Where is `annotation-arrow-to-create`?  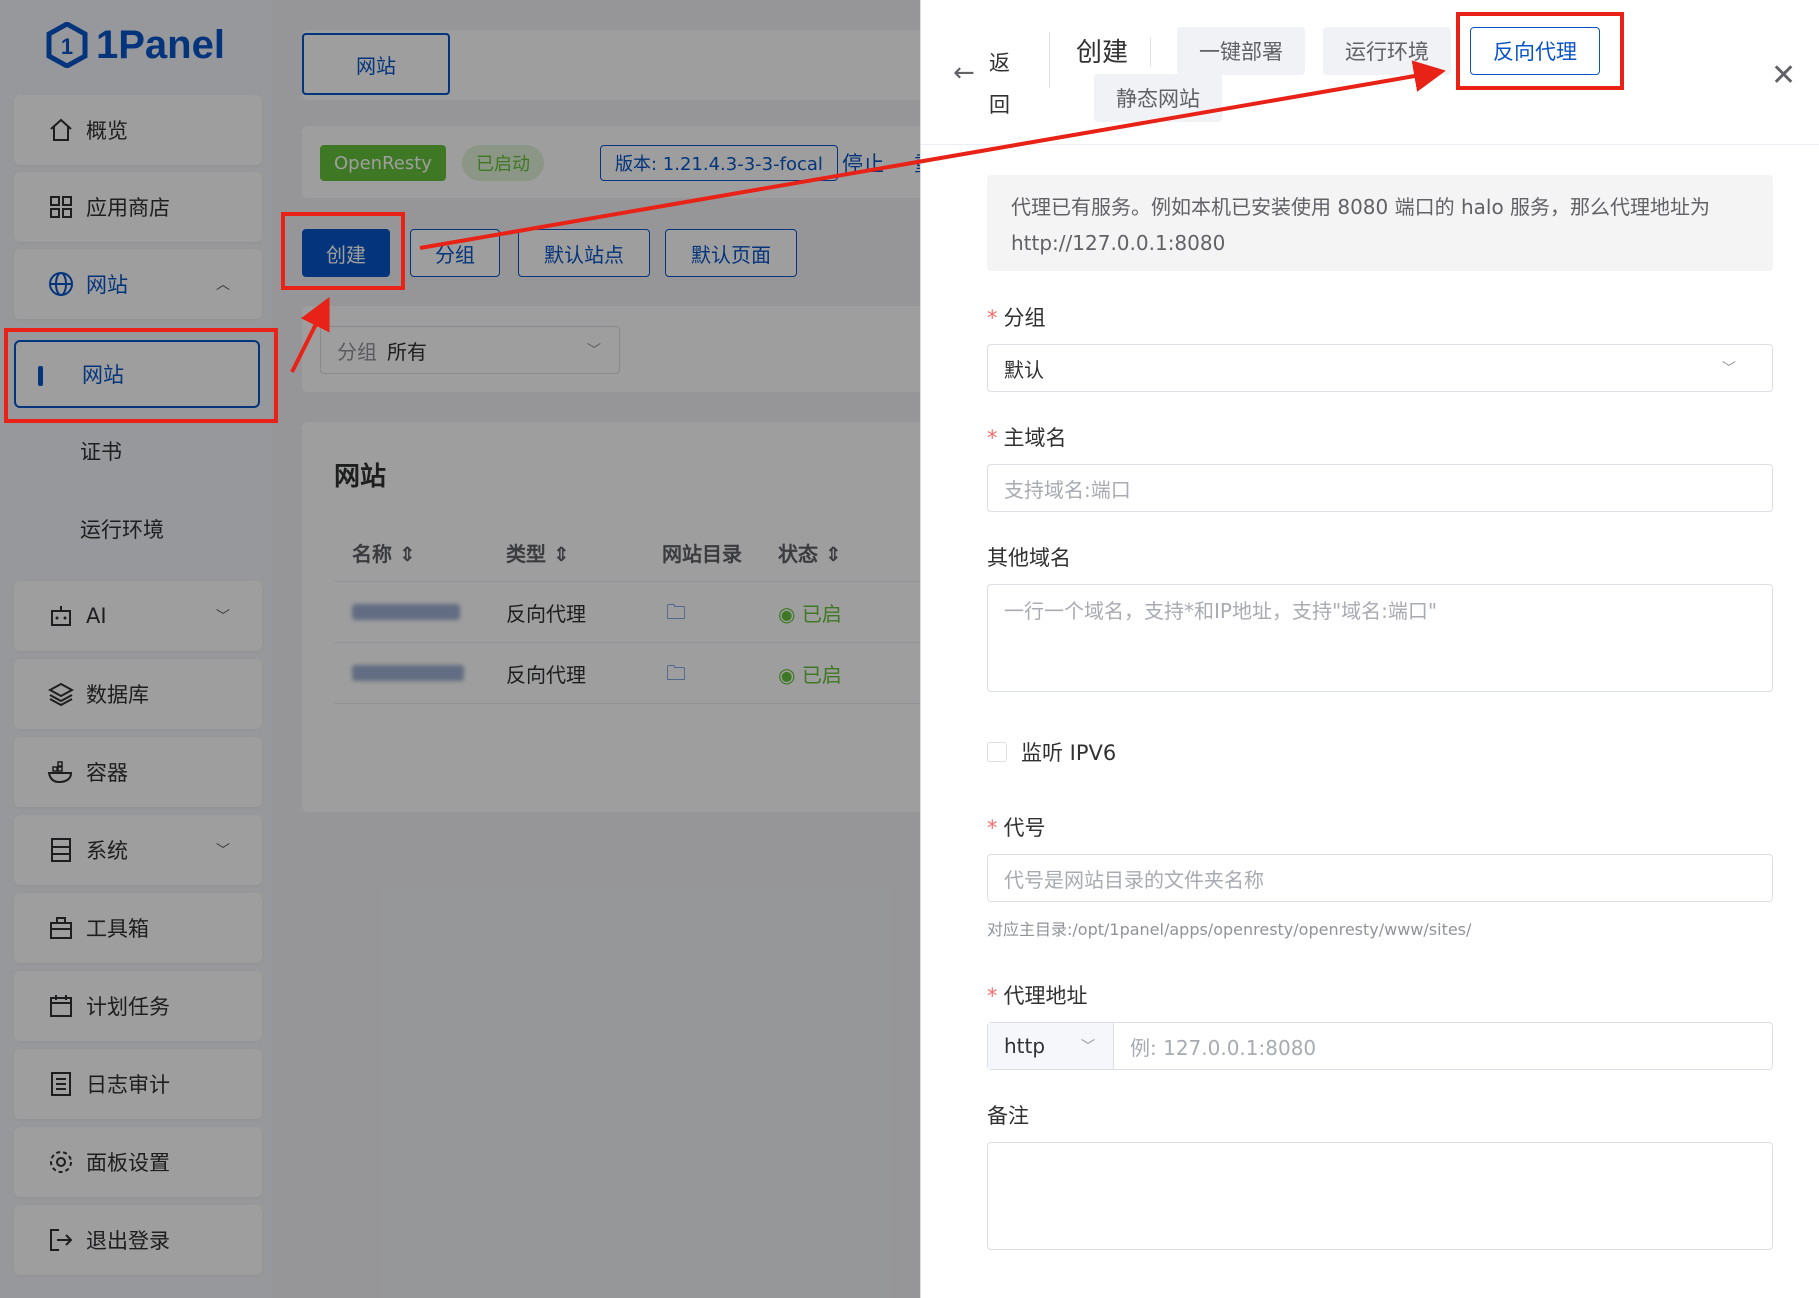
annotation-arrow-to-create is located at coordinates (310, 334).